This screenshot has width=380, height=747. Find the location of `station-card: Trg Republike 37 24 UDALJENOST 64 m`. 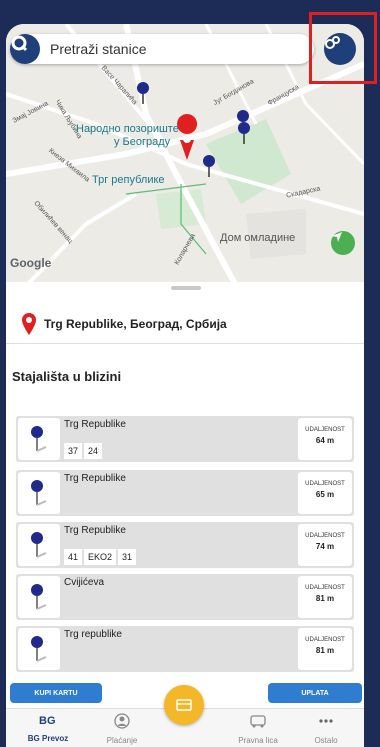

station-card: Trg Republike 37 24 UDALJENOST 64 m is located at coordinates (185, 439).